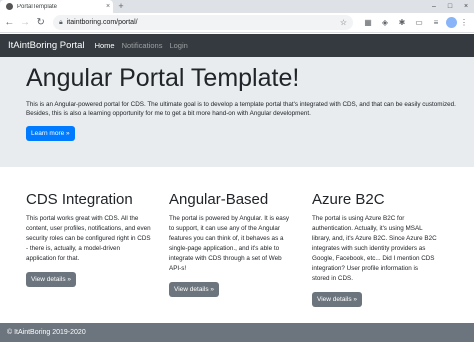  What do you see at coordinates (237, 332) in the screenshot?
I see `site-footer: © ItAintBoring 2019-2020` at bounding box center [237, 332].